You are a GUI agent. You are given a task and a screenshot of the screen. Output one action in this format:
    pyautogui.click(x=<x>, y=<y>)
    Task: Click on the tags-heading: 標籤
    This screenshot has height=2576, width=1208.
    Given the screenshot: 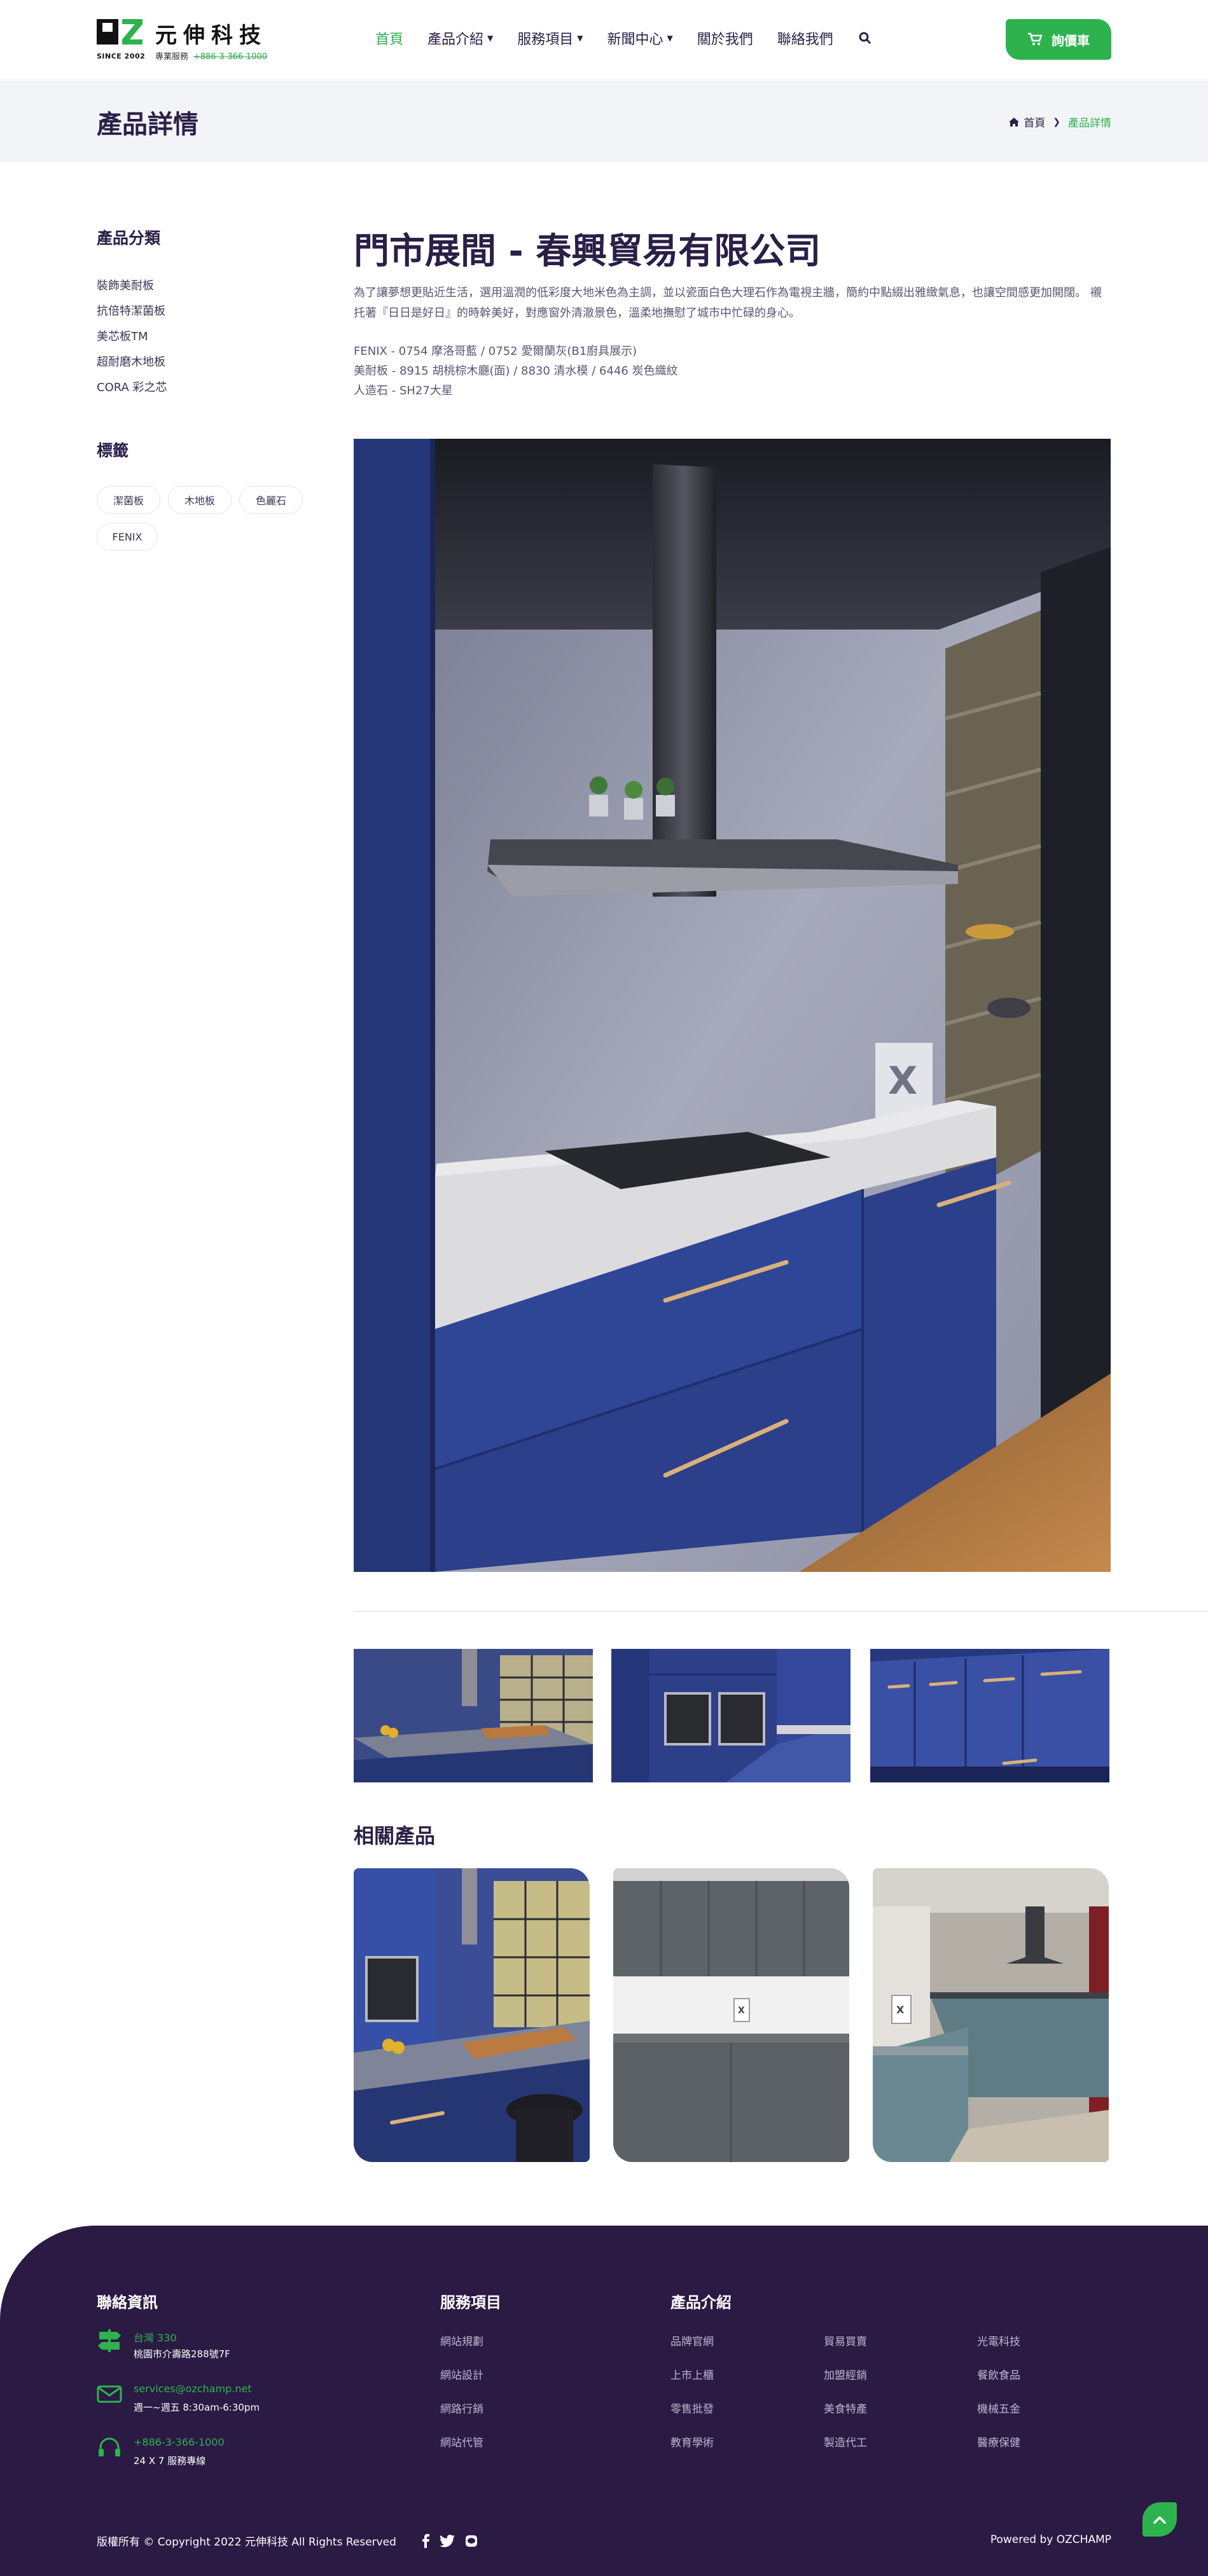 What is the action you would take?
    pyautogui.click(x=113, y=450)
    